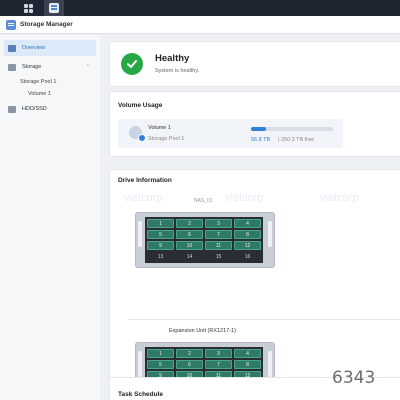  I want to click on main-drive-bay-6: 6, so click(189, 234).